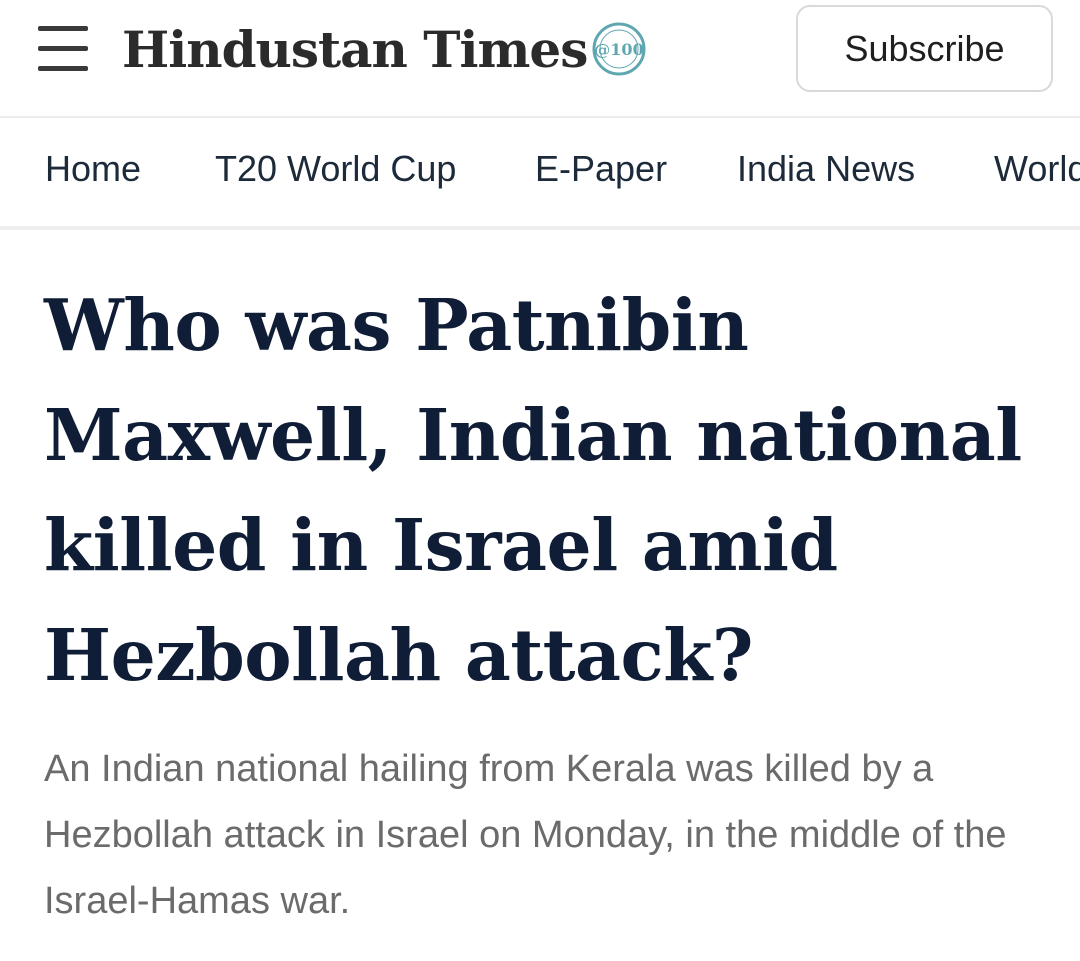  Describe the element at coordinates (335, 169) in the screenshot. I see `nav-item-t20-world-cup: T20 World Cup` at that location.